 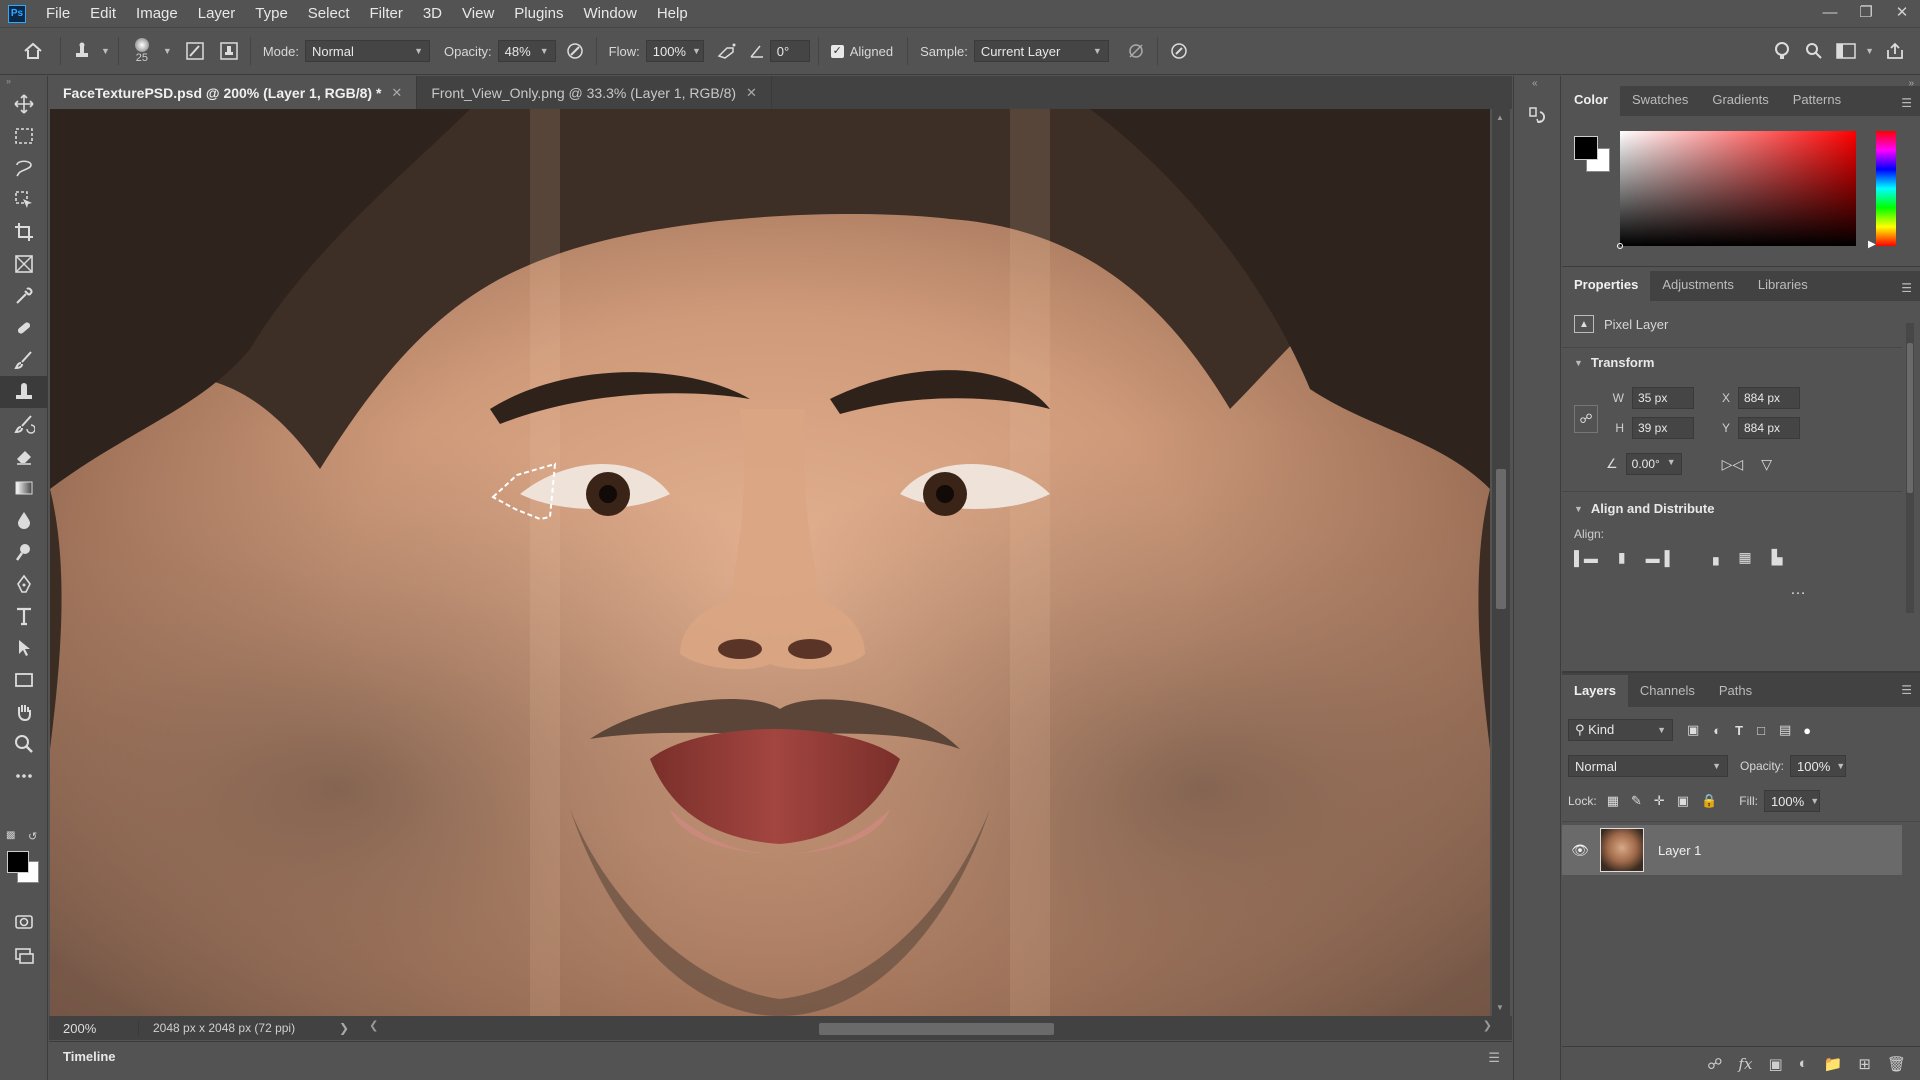 What do you see at coordinates (24, 264) in the screenshot?
I see `frame-tool-icon` at bounding box center [24, 264].